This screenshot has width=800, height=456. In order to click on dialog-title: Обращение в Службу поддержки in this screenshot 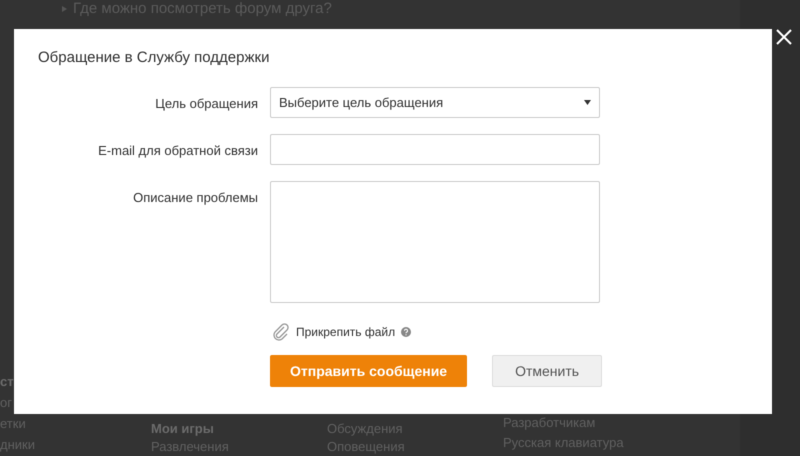, I will do `click(154, 58)`.